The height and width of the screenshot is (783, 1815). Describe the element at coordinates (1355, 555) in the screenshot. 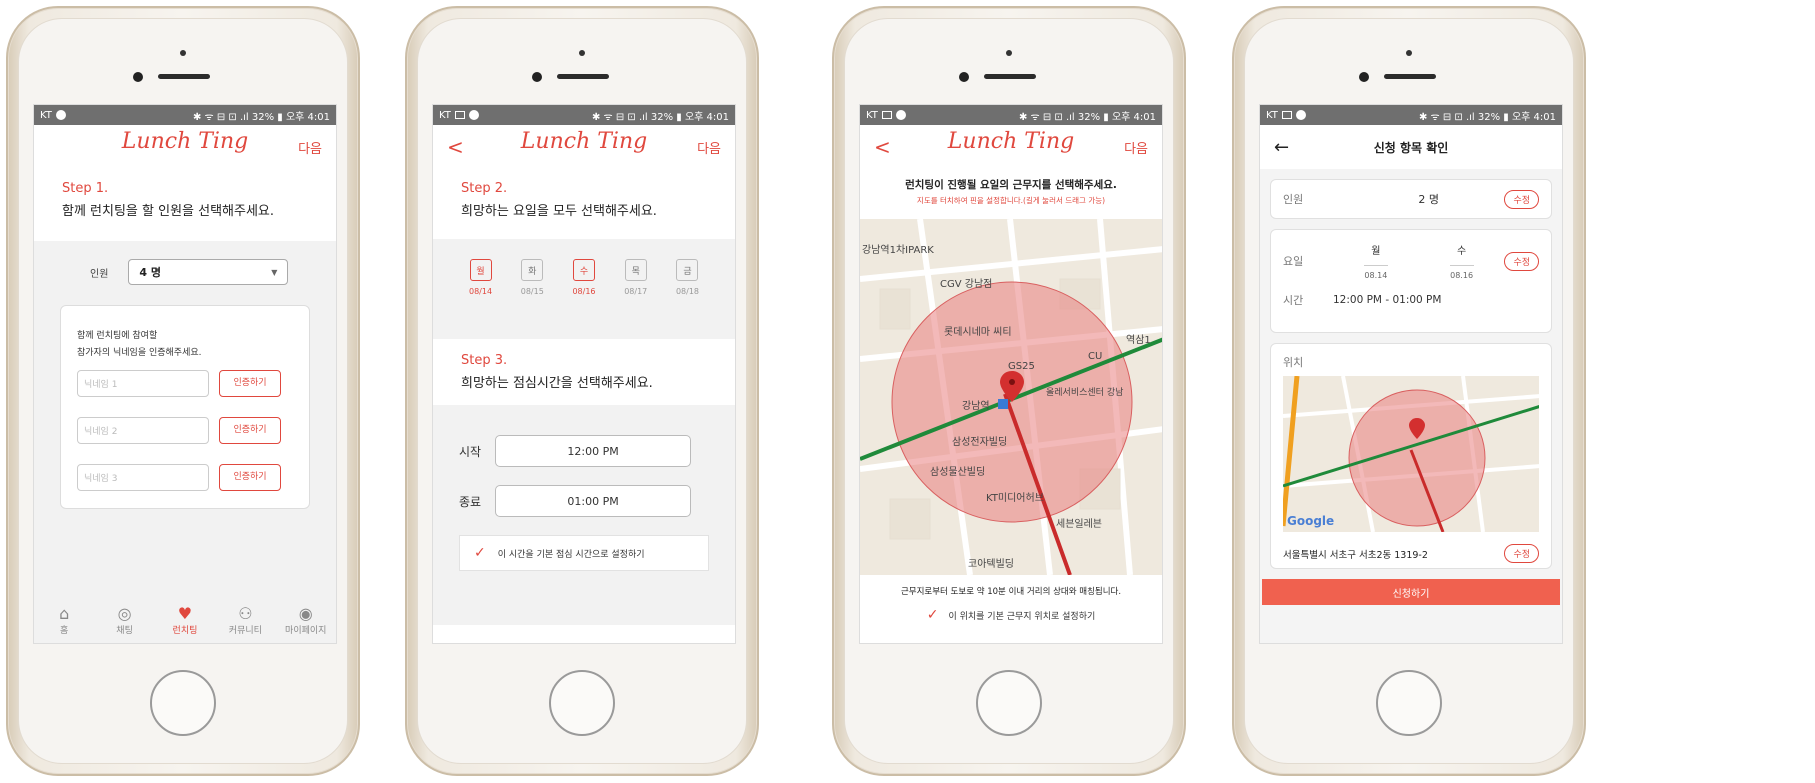

I see `address-text: 서울특별시 서초구 서초2동 1319-2` at that location.